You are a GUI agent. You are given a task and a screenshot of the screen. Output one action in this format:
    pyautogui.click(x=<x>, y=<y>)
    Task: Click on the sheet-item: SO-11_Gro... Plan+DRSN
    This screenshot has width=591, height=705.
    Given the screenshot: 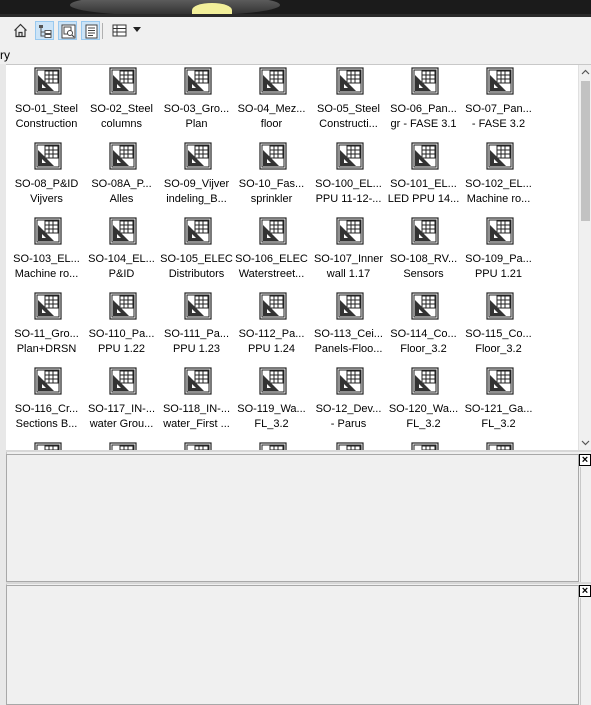 What is the action you would take?
    pyautogui.click(x=46, y=327)
    